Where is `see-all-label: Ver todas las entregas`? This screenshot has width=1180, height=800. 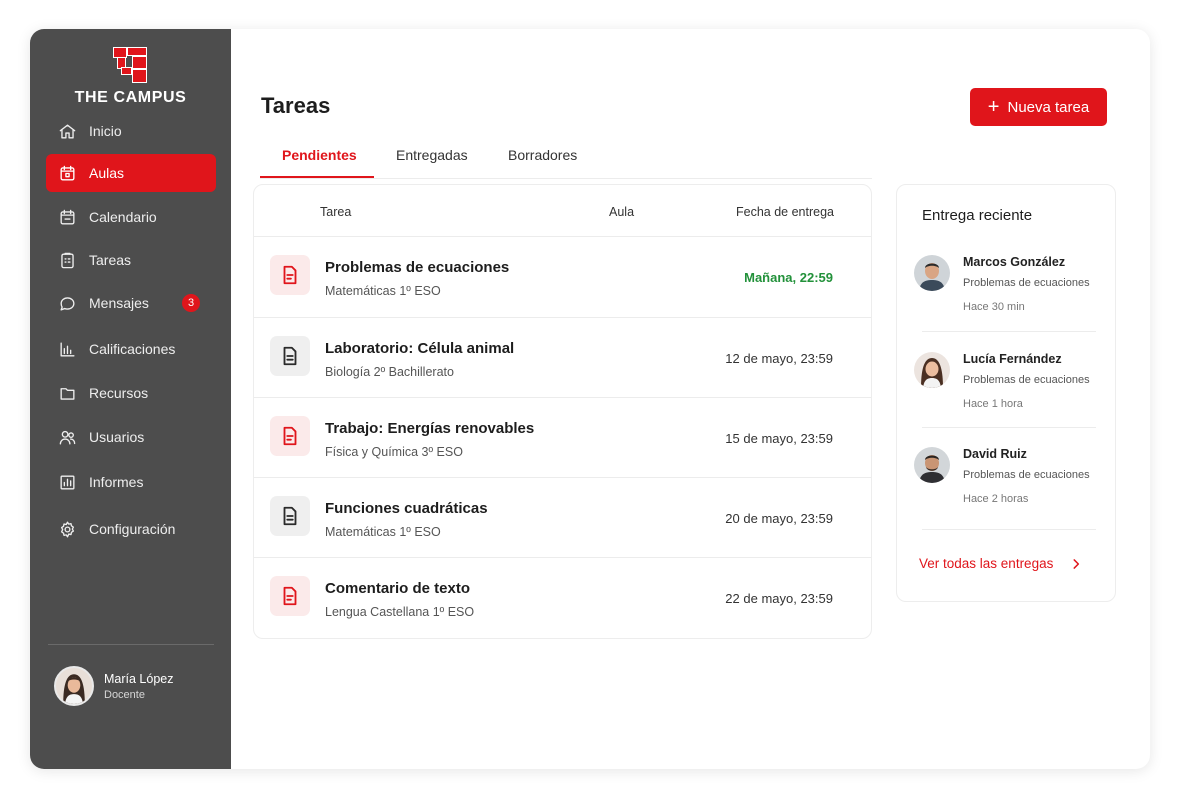
see-all-label: Ver todas las entregas is located at coordinates (986, 563).